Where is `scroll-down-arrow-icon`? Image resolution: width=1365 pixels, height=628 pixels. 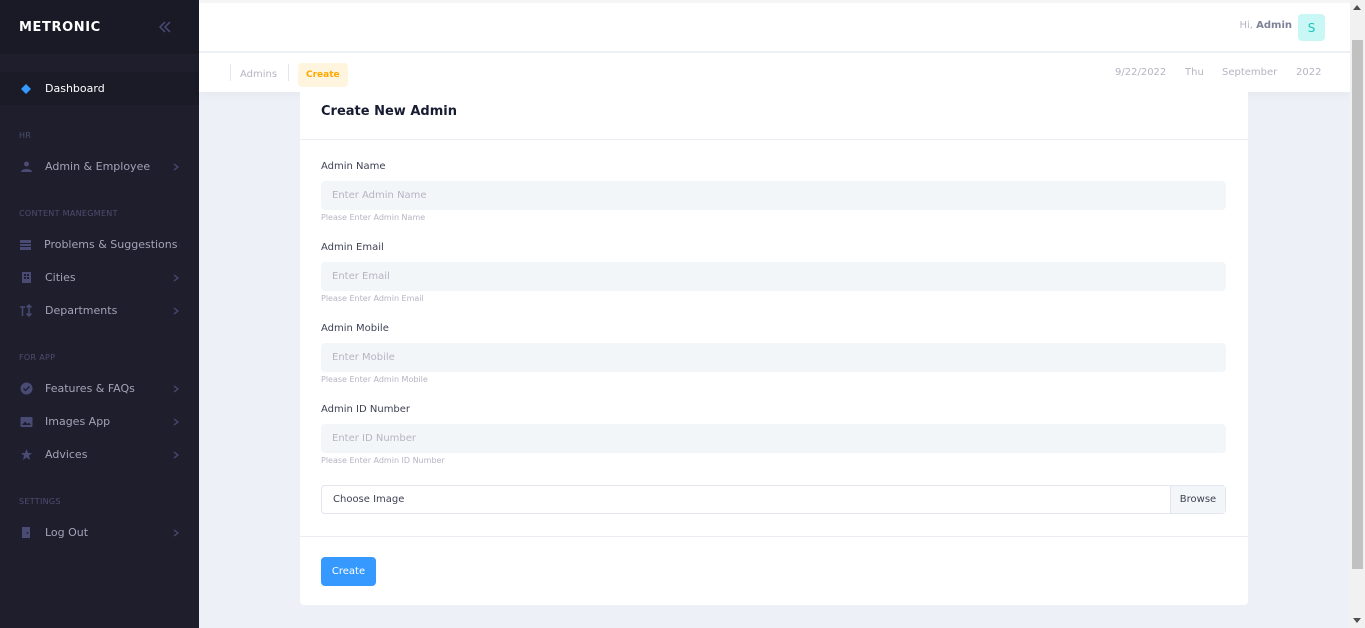 scroll-down-arrow-icon is located at coordinates (1357, 620).